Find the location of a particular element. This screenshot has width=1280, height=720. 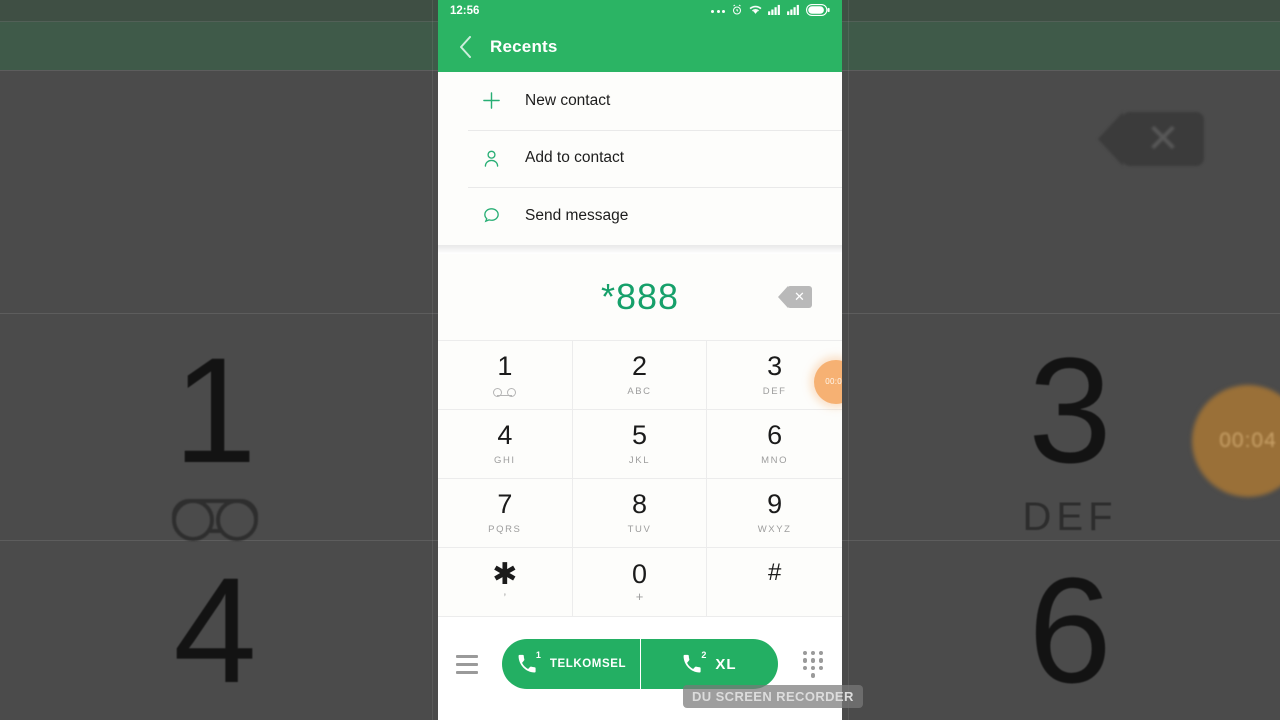

dialpad-key-digit: 6 is located at coordinates (775, 434).